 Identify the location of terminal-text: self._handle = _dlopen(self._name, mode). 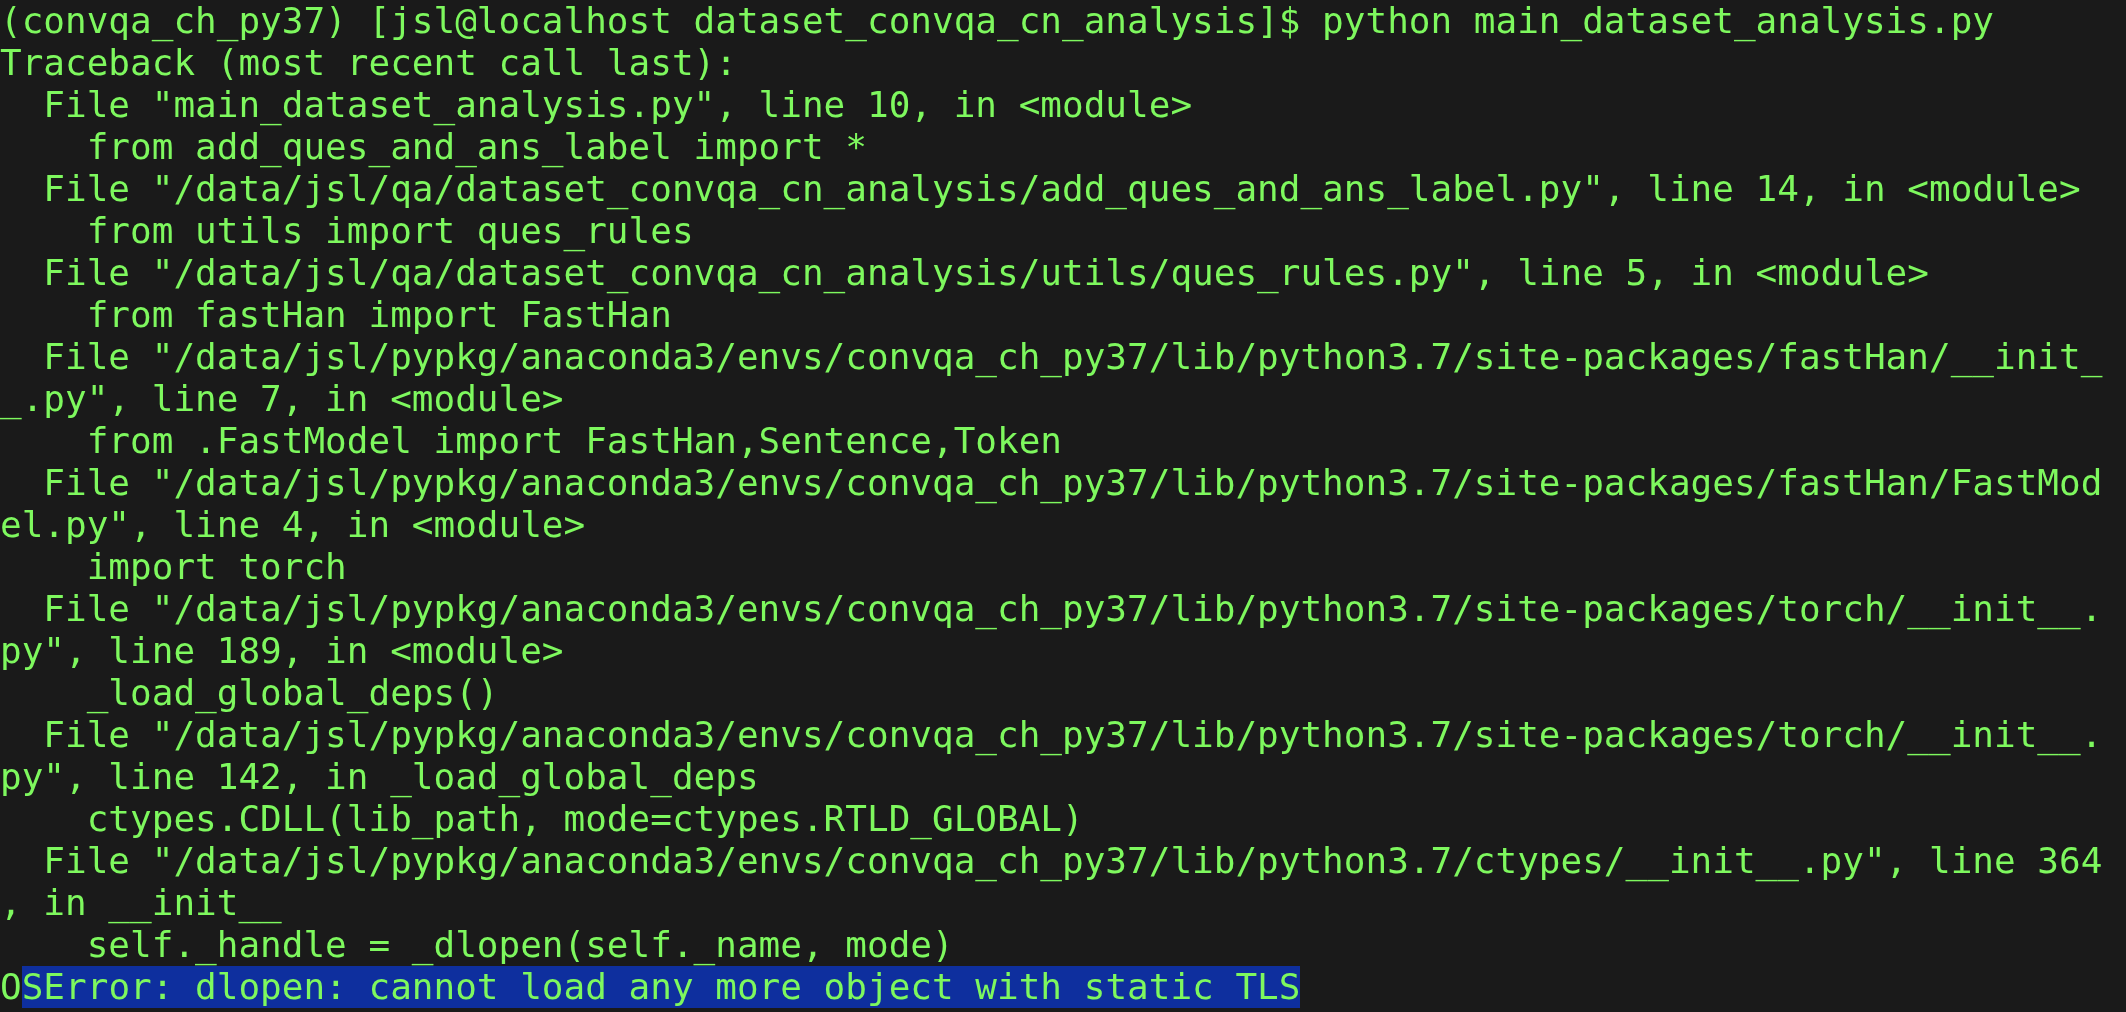
(519, 945).